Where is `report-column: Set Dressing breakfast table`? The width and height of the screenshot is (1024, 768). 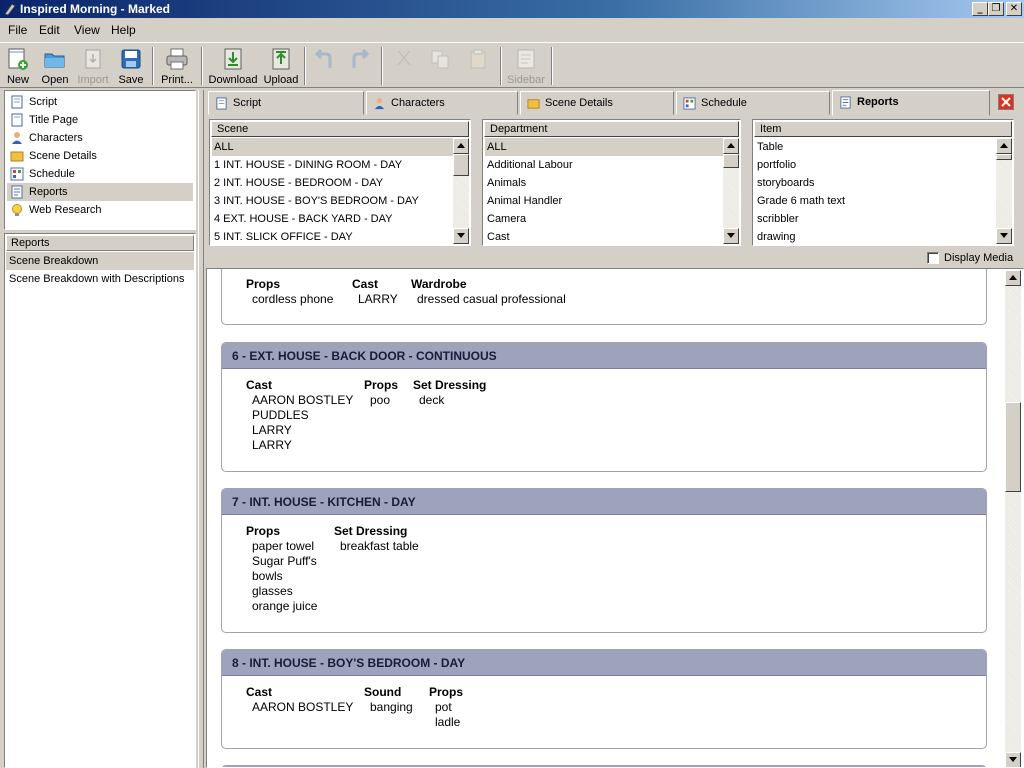 report-column: Set Dressing breakfast table is located at coordinates (376, 539).